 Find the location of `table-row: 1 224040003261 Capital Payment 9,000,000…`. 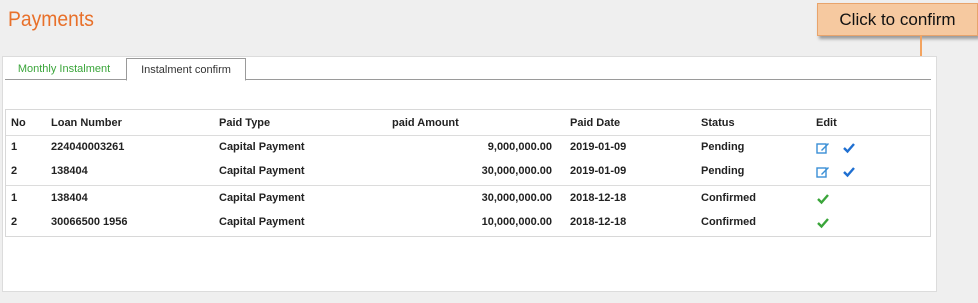

table-row: 1 224040003261 Capital Payment 9,000,000… is located at coordinates (468, 148).